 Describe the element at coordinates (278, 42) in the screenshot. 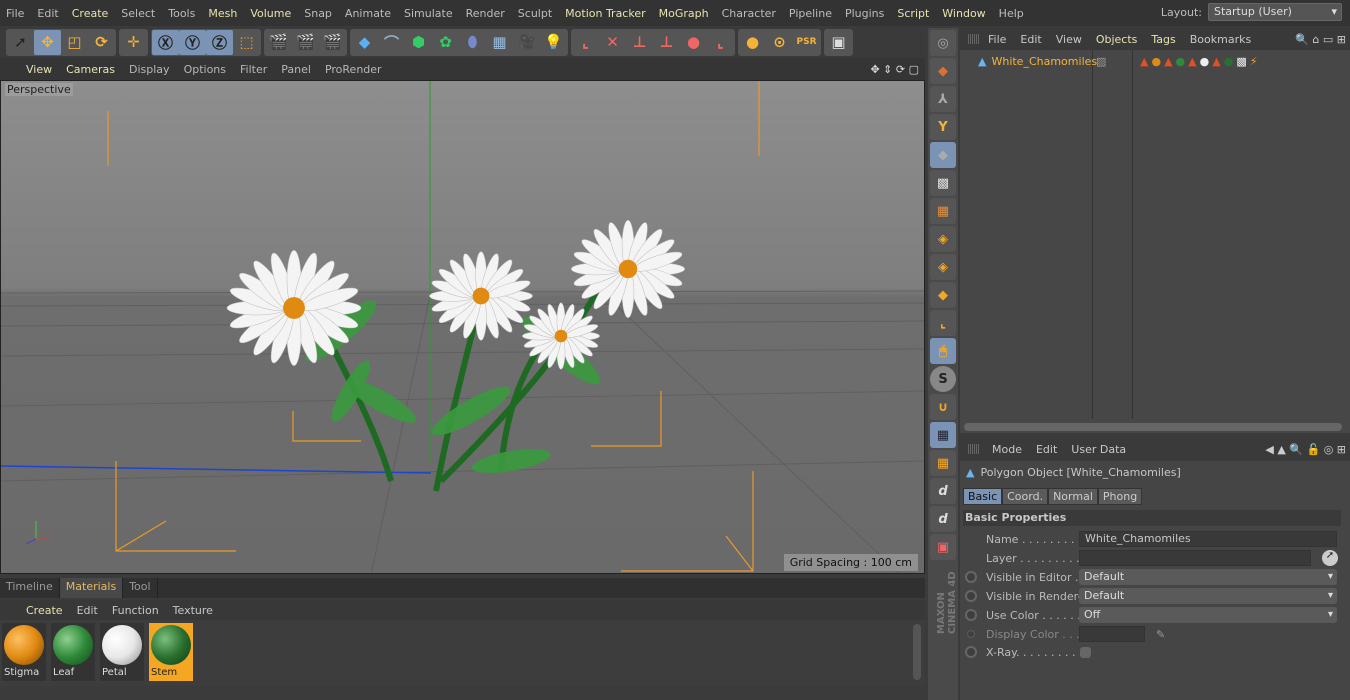

I see `render-view-icon: 🎬` at that location.